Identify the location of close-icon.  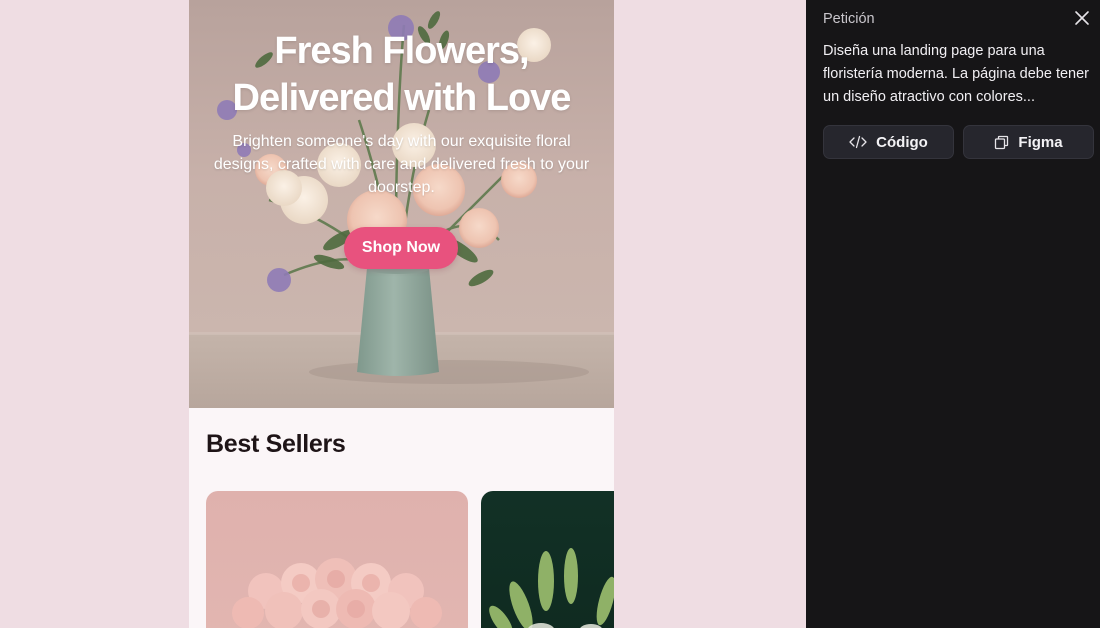
(1082, 18).